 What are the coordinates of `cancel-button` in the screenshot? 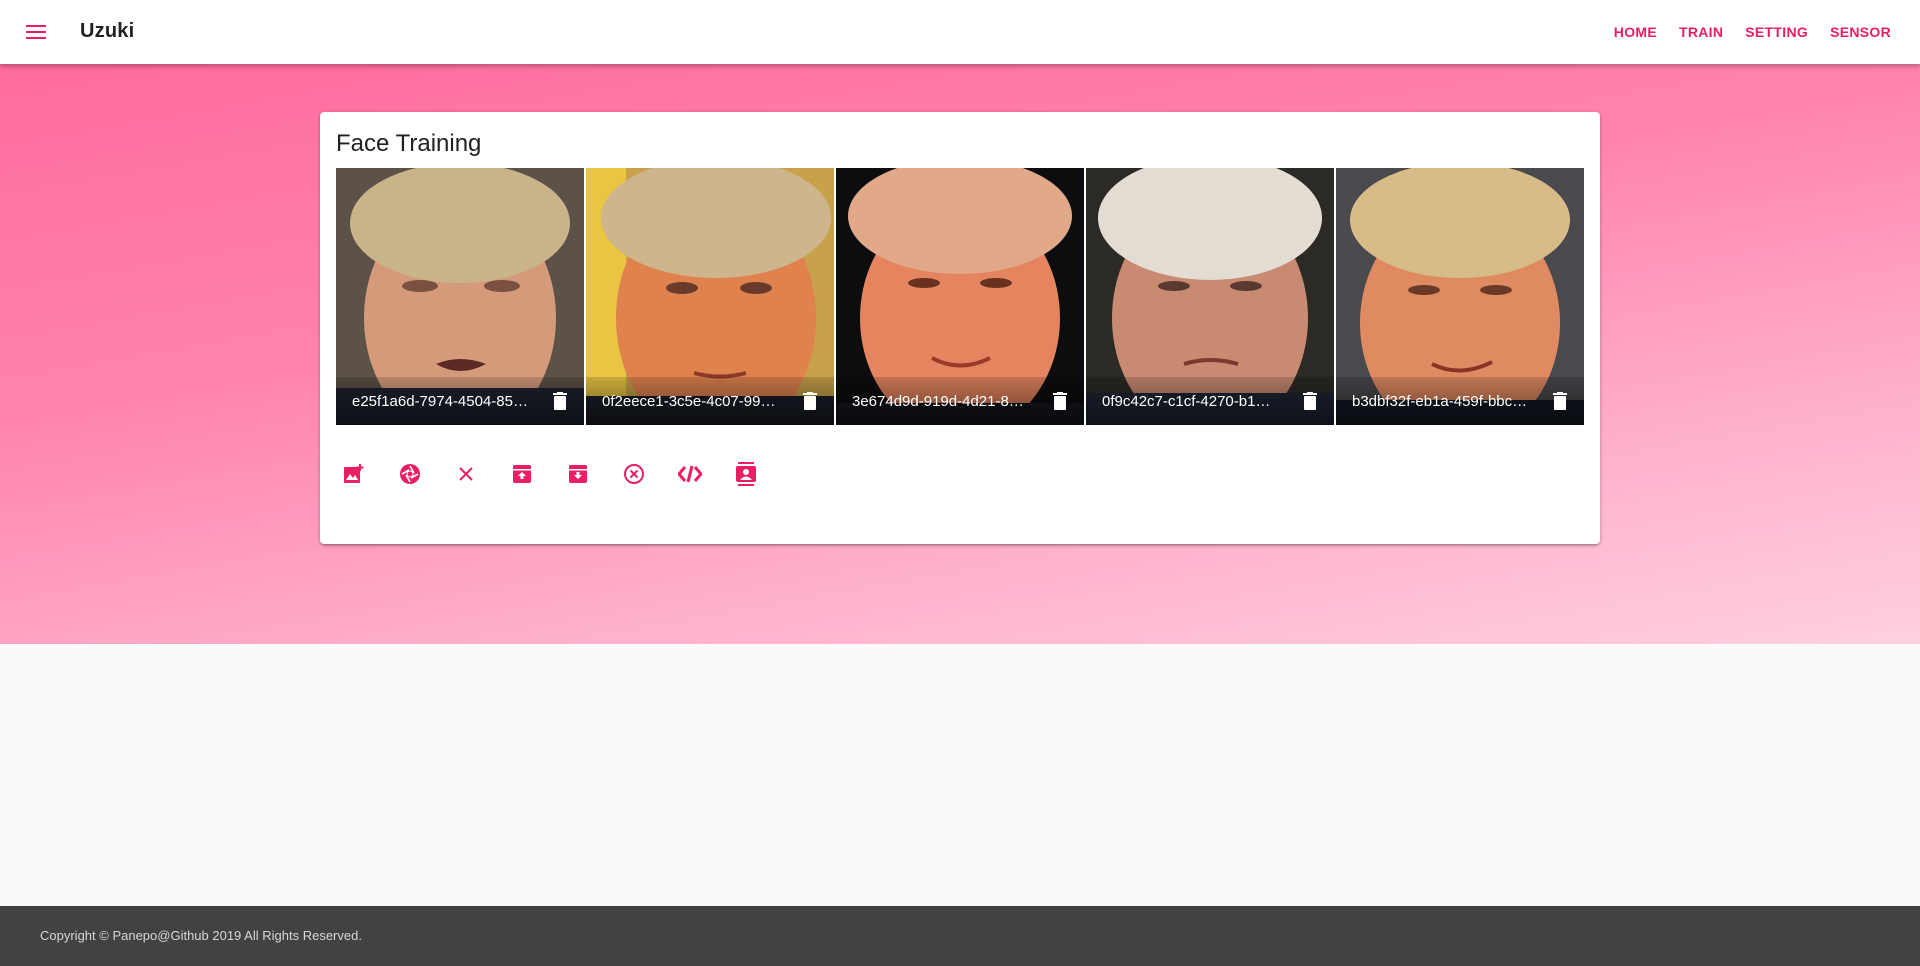 It's located at (634, 474).